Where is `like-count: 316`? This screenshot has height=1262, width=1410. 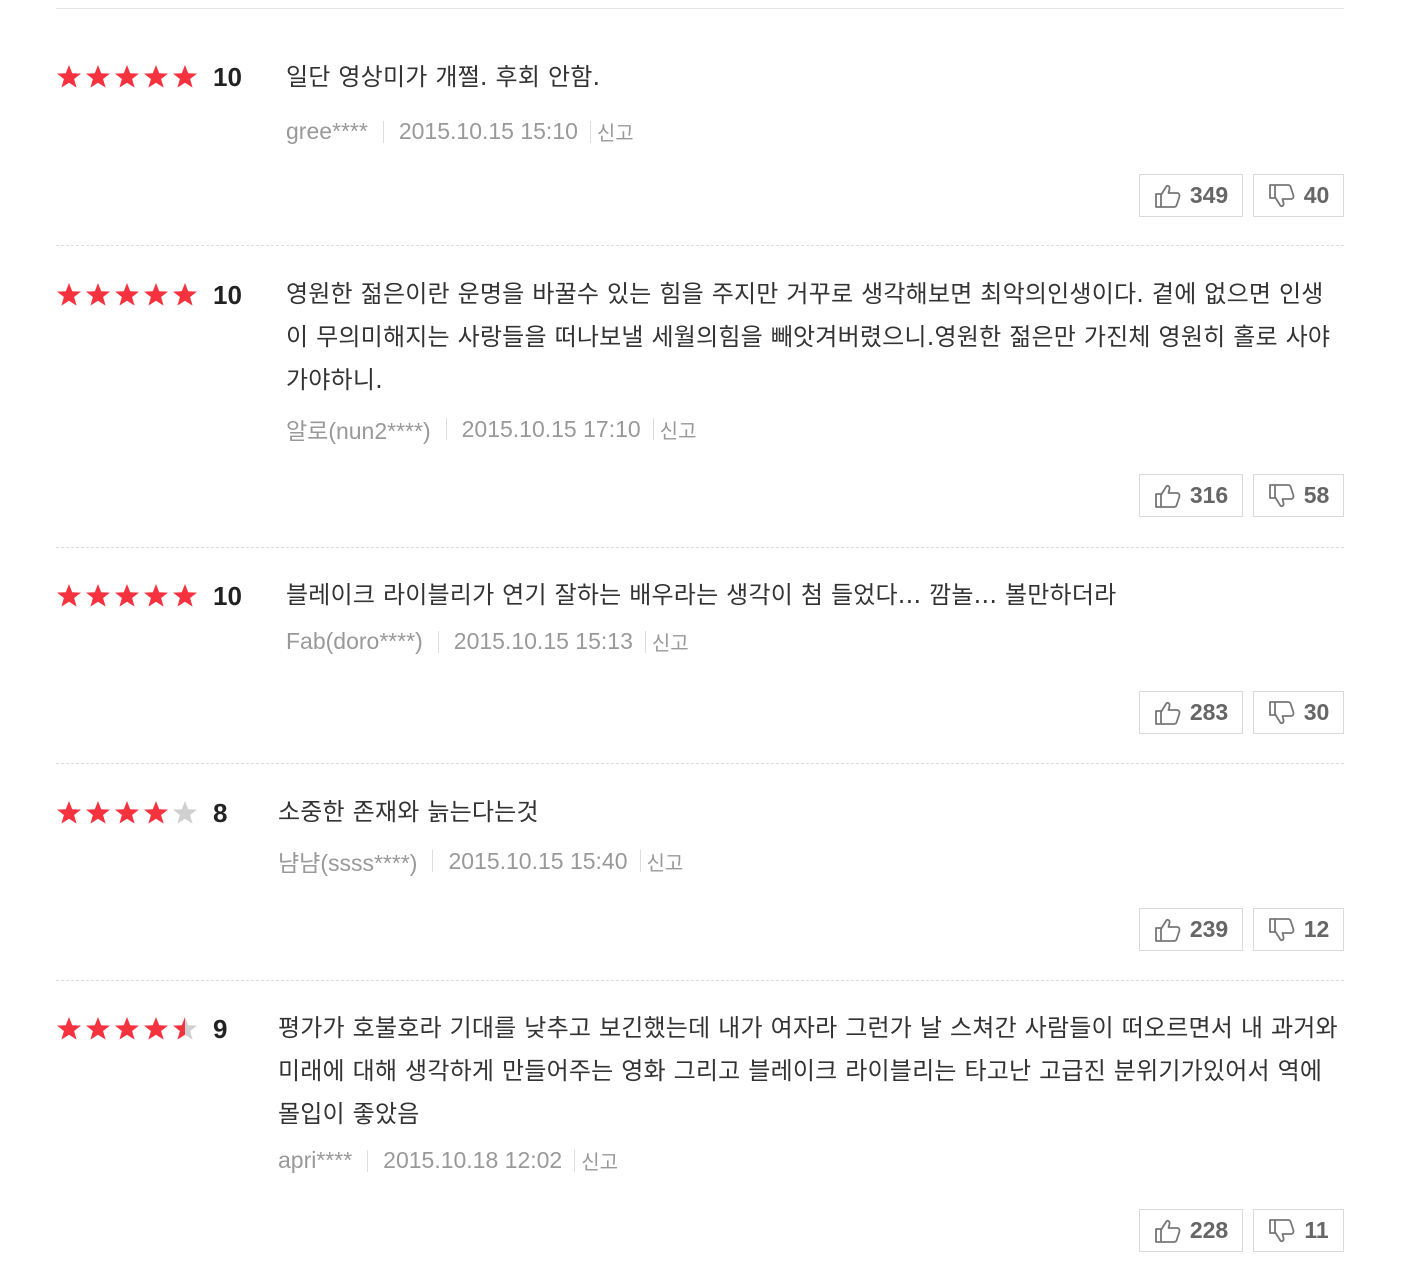
like-count: 316 is located at coordinates (1209, 495).